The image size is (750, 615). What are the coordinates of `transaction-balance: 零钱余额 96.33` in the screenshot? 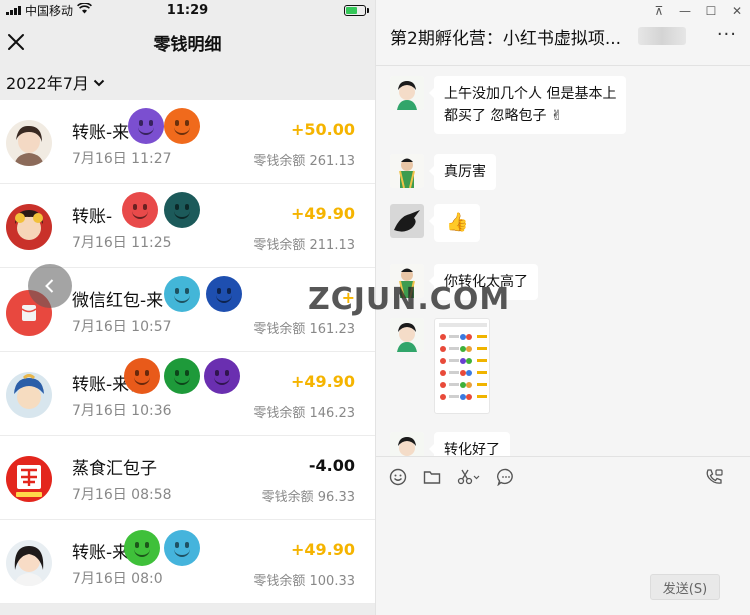 It's located at (308, 497).